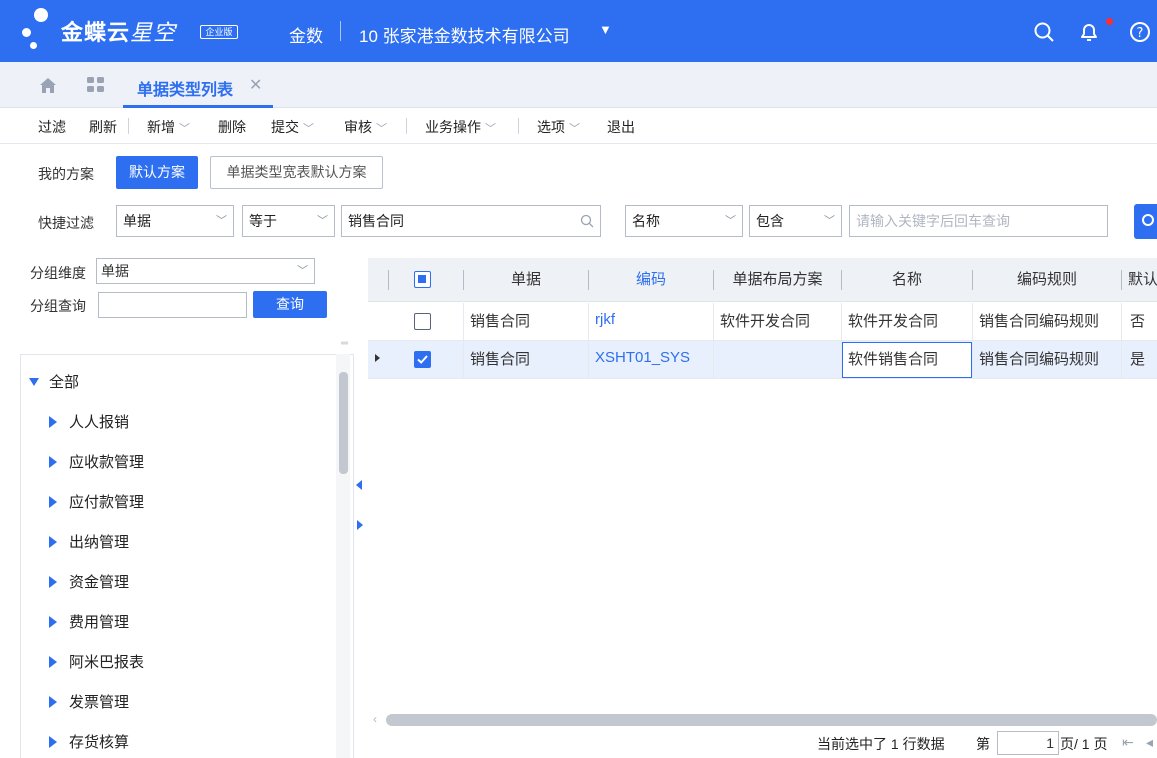 Image resolution: width=1157 pixels, height=758 pixels. Describe the element at coordinates (375, 719) in the screenshot. I see `scroll-left-icon: ‹` at that location.